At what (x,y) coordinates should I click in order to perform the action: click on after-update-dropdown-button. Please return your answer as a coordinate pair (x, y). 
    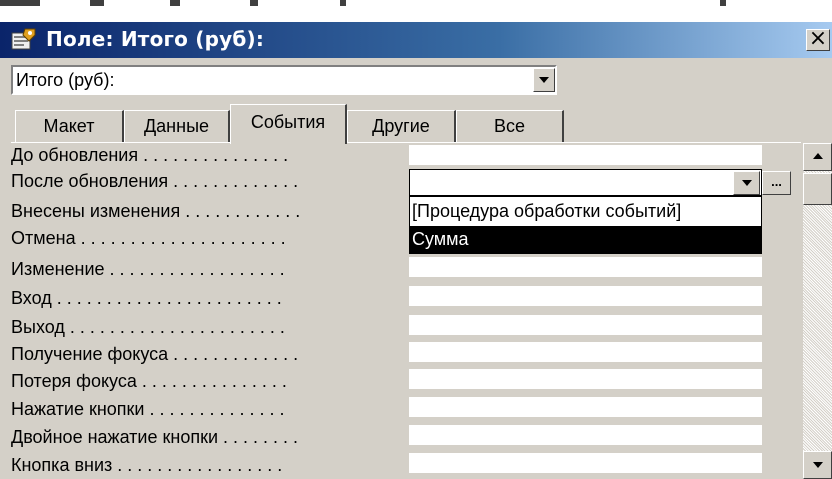
    Looking at the image, I should click on (746, 183).